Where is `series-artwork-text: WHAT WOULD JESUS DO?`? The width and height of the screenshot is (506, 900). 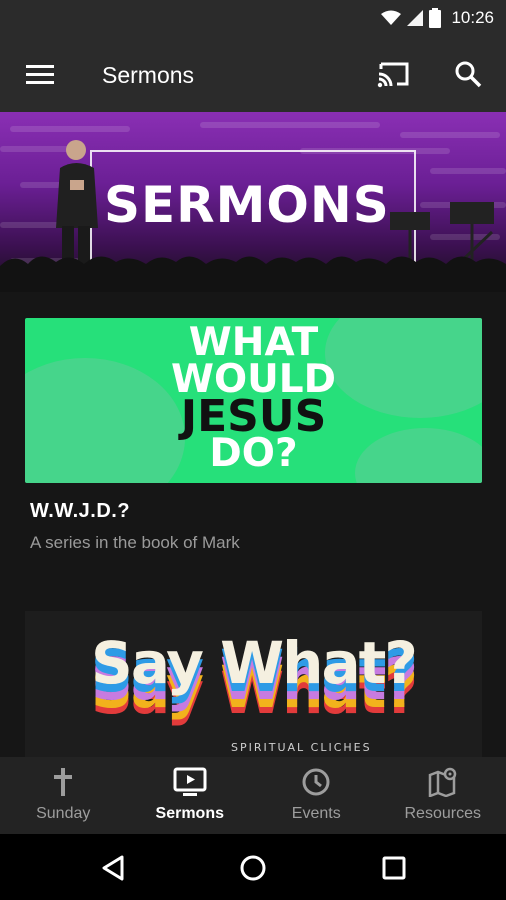 series-artwork-text: WHAT WOULD JESUS DO? is located at coordinates (253, 398).